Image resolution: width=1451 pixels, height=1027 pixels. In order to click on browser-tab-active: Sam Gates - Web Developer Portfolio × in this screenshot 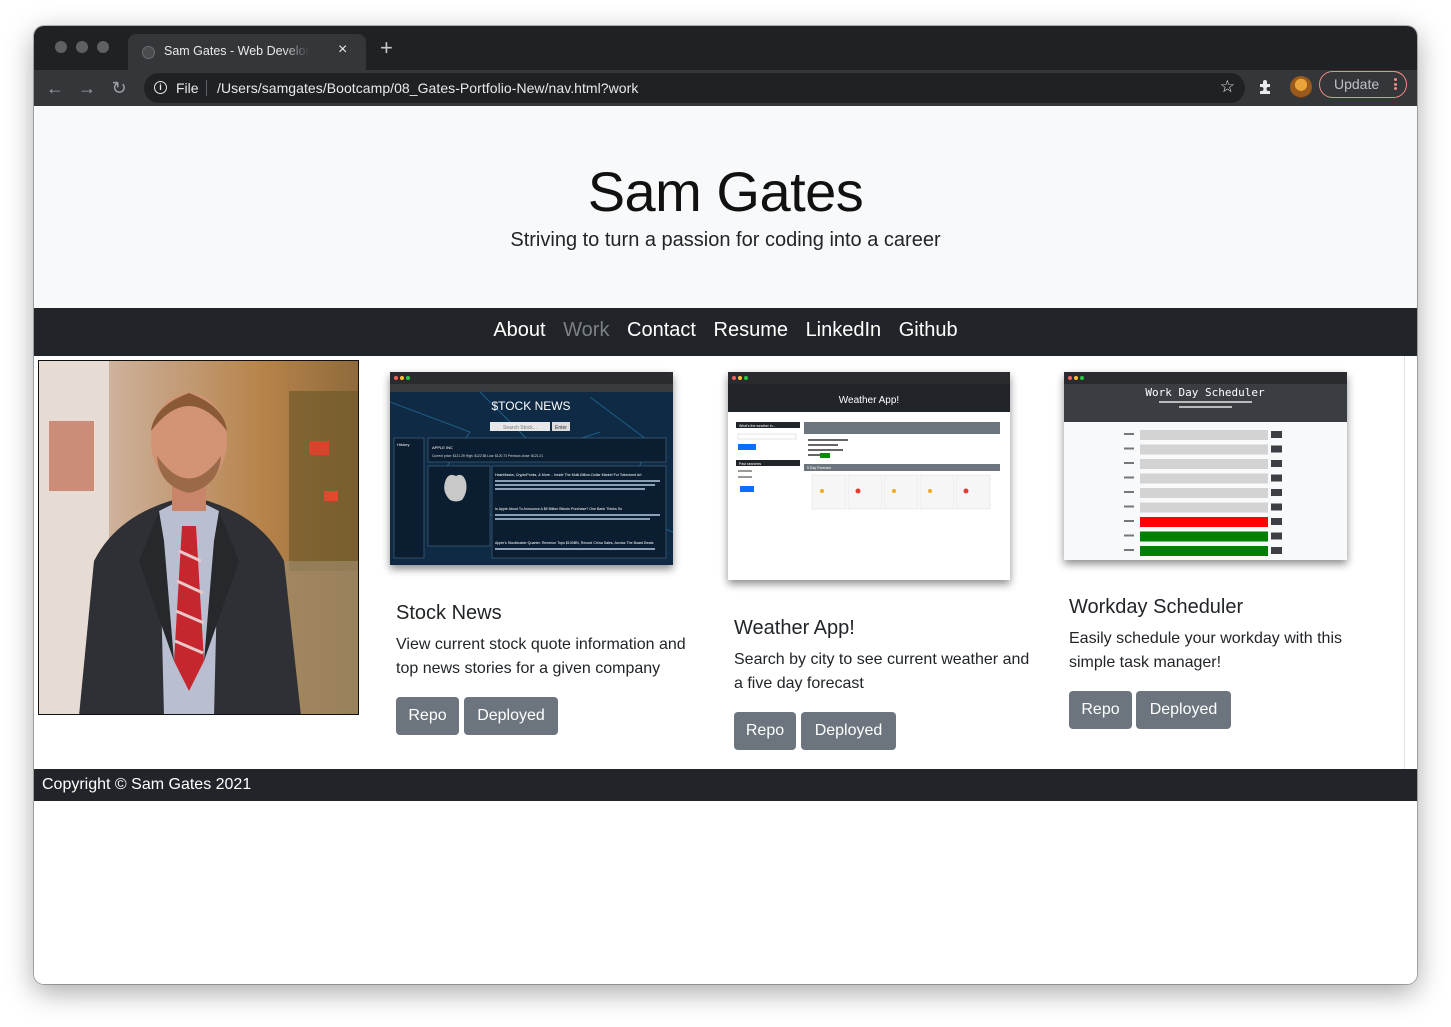, I will do `click(247, 52)`.